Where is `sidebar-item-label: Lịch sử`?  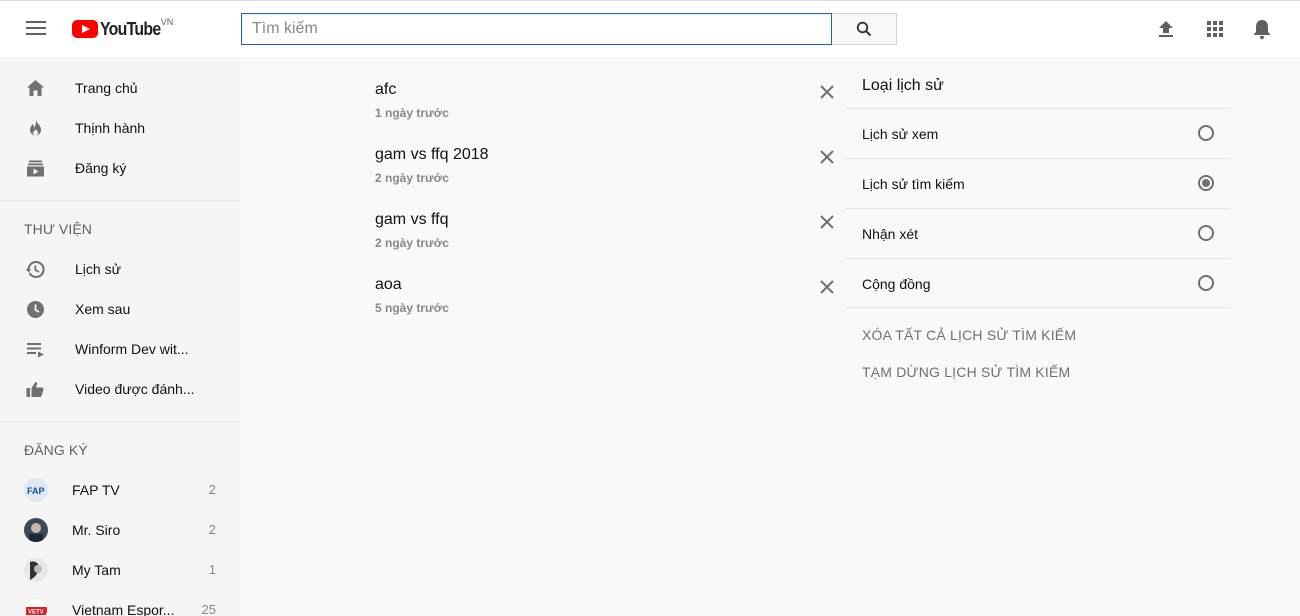 sidebar-item-label: Lịch sử is located at coordinates (98, 269).